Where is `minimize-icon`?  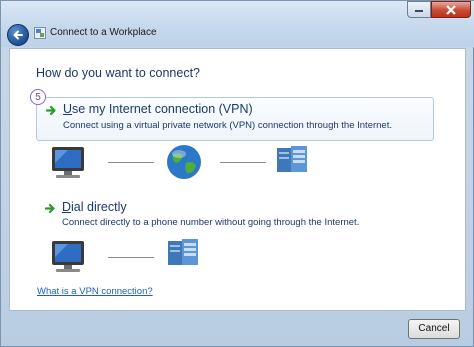
minimize-icon is located at coordinates (419, 10).